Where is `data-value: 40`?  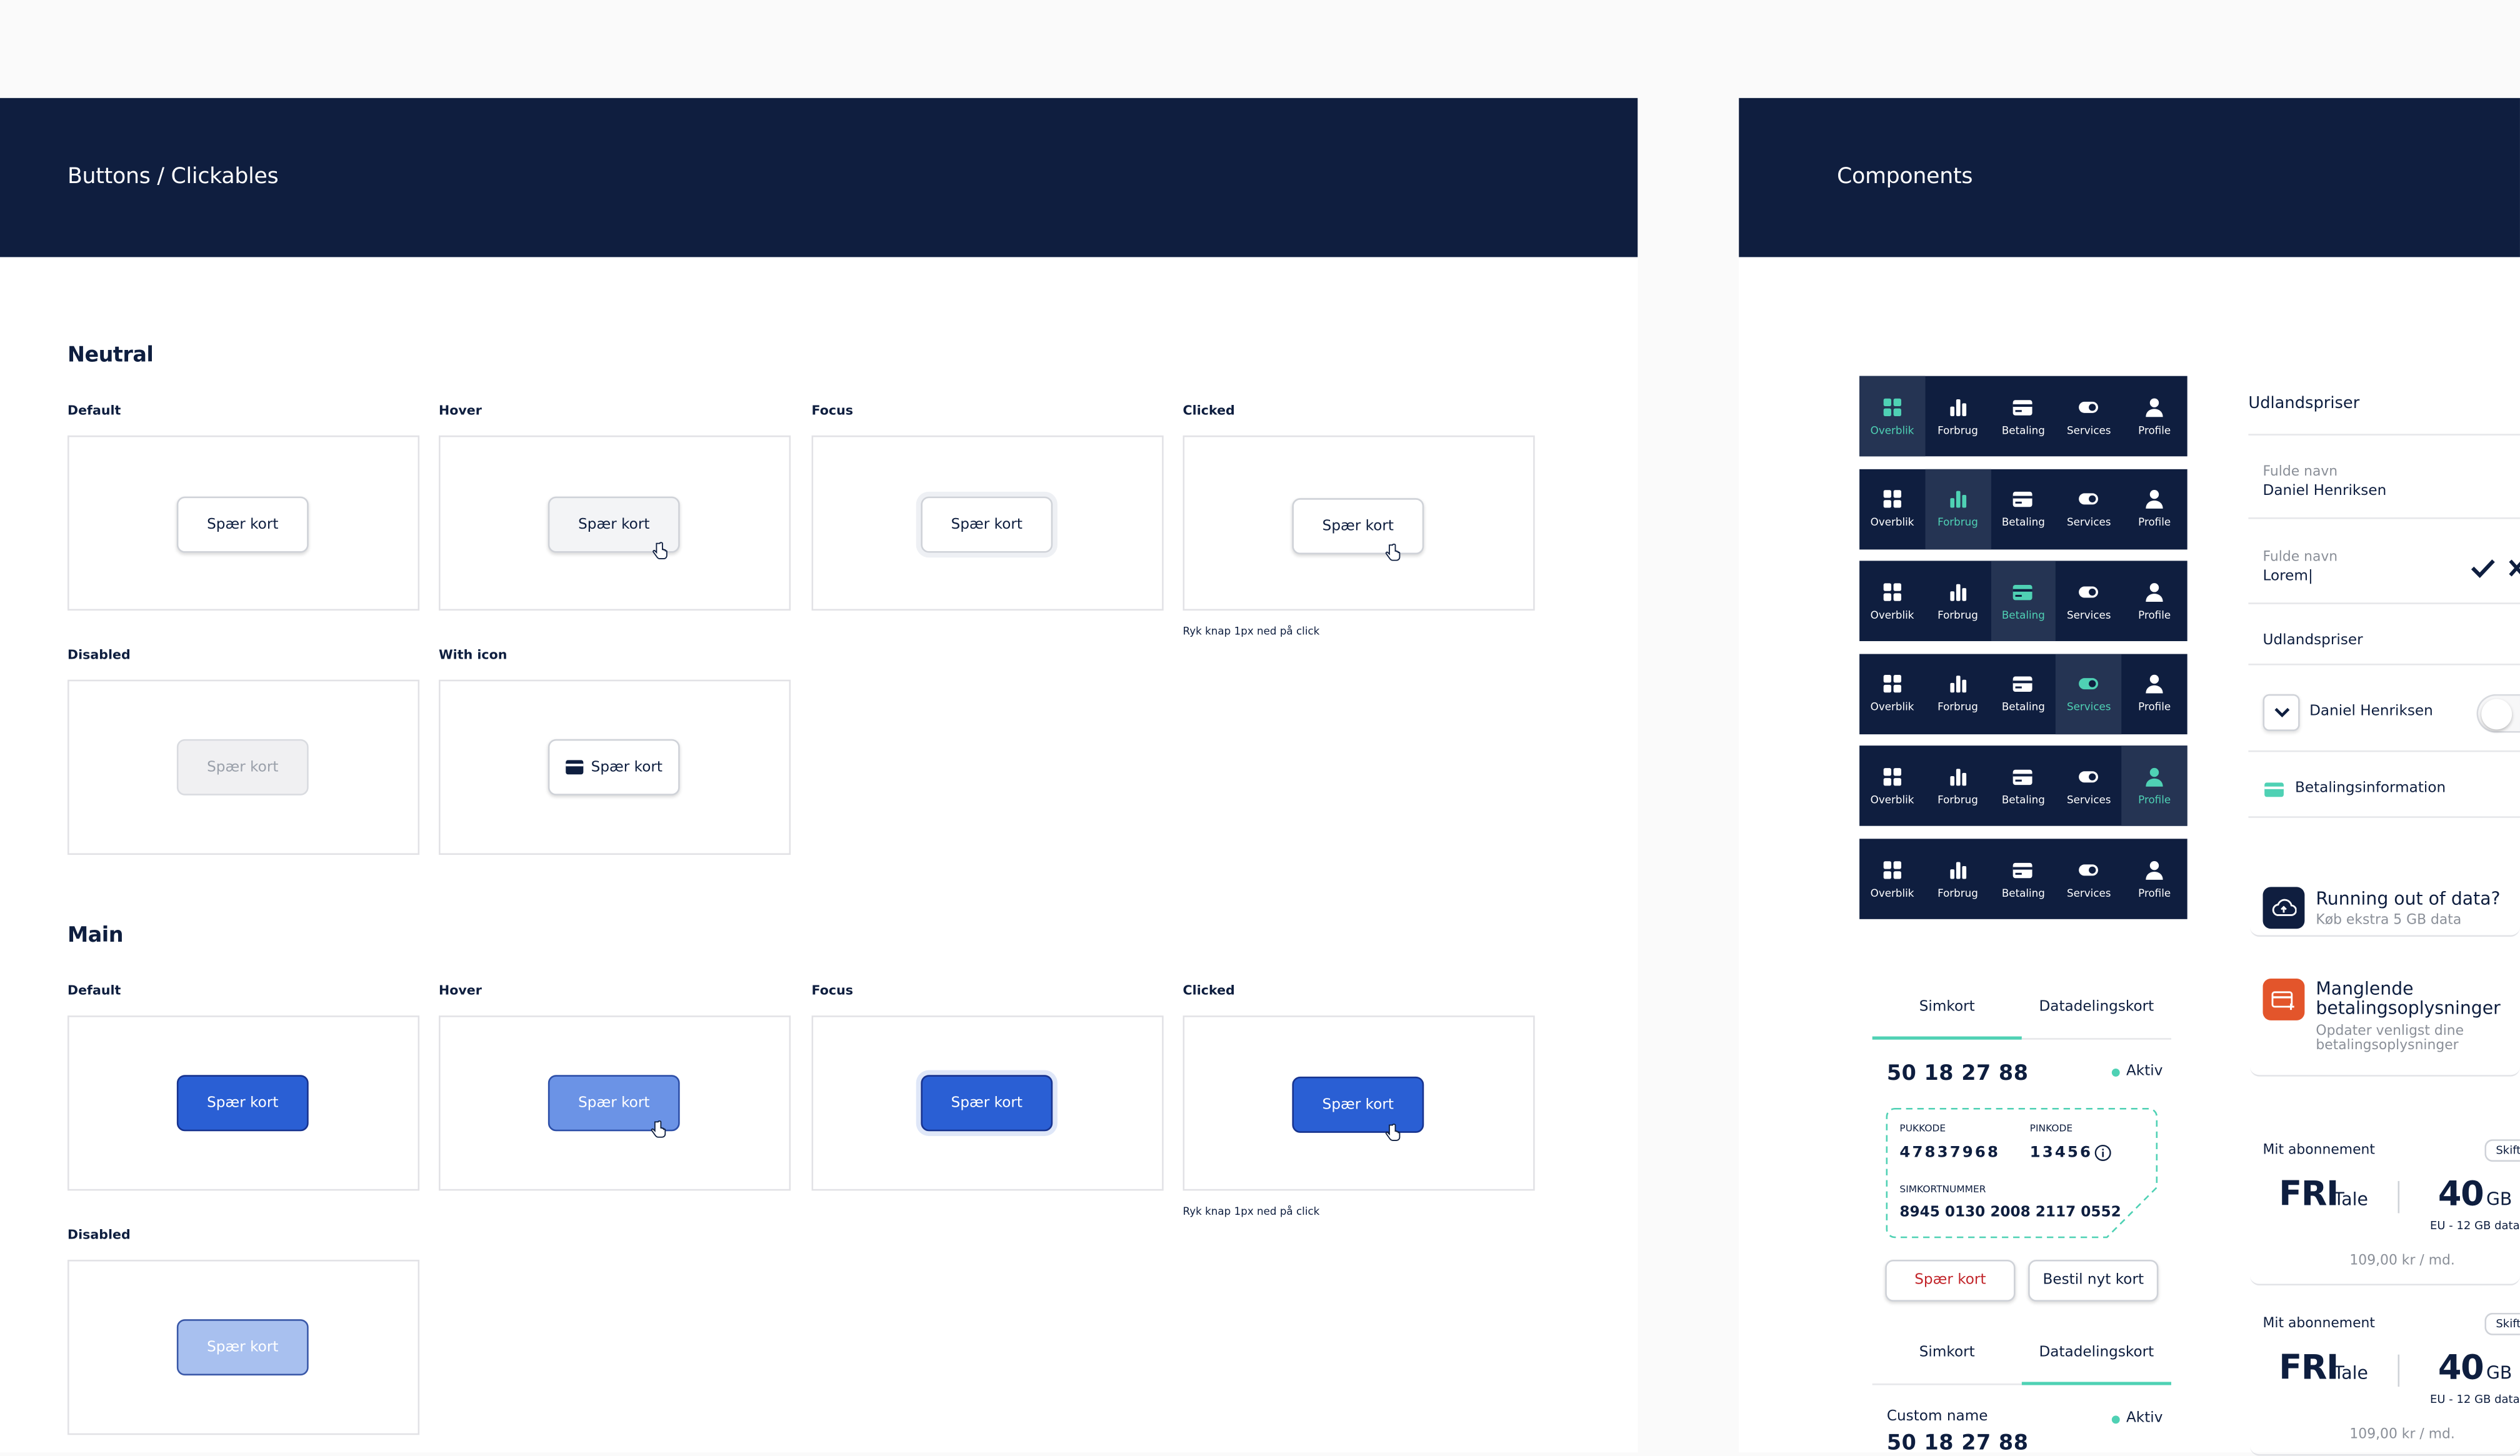
data-value: 40 is located at coordinates (2461, 1367).